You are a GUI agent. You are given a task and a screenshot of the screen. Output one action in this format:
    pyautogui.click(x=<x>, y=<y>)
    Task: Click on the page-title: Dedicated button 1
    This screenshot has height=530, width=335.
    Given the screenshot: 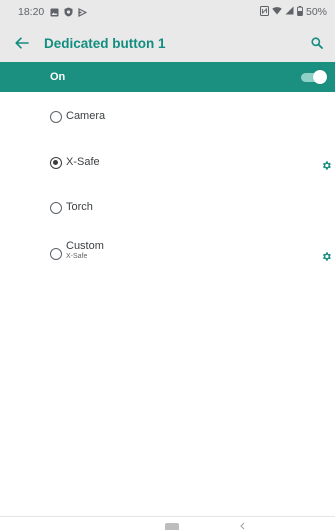 What is the action you would take?
    pyautogui.click(x=105, y=43)
    